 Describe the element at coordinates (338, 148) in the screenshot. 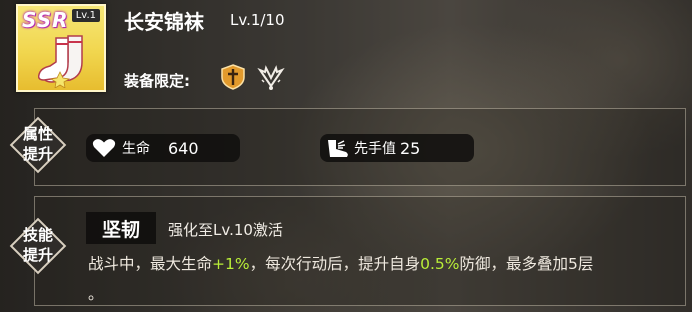

I see `winged-boot-icon` at that location.